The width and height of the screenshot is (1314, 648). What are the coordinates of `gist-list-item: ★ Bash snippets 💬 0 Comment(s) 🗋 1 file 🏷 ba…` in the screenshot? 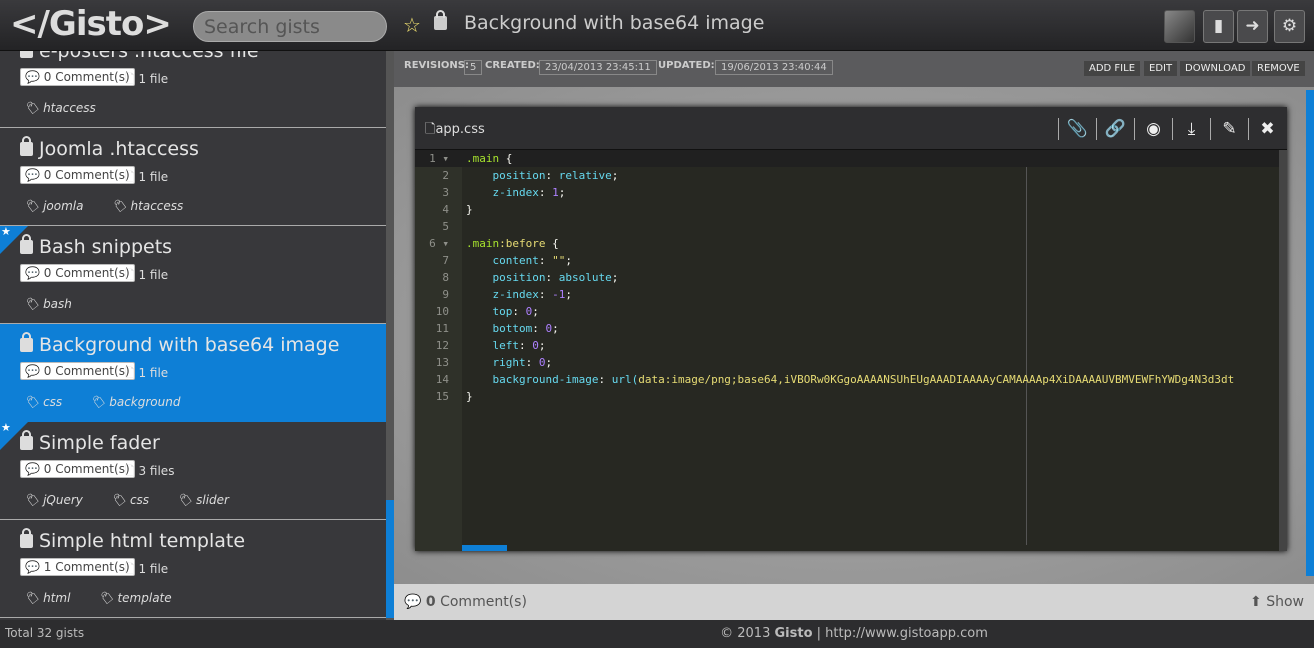 It's located at (193, 274).